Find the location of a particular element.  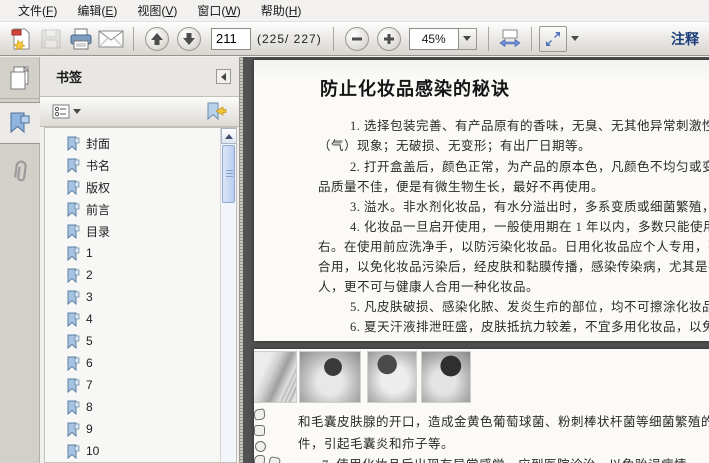

chevron-up-icon is located at coordinates (229, 136).